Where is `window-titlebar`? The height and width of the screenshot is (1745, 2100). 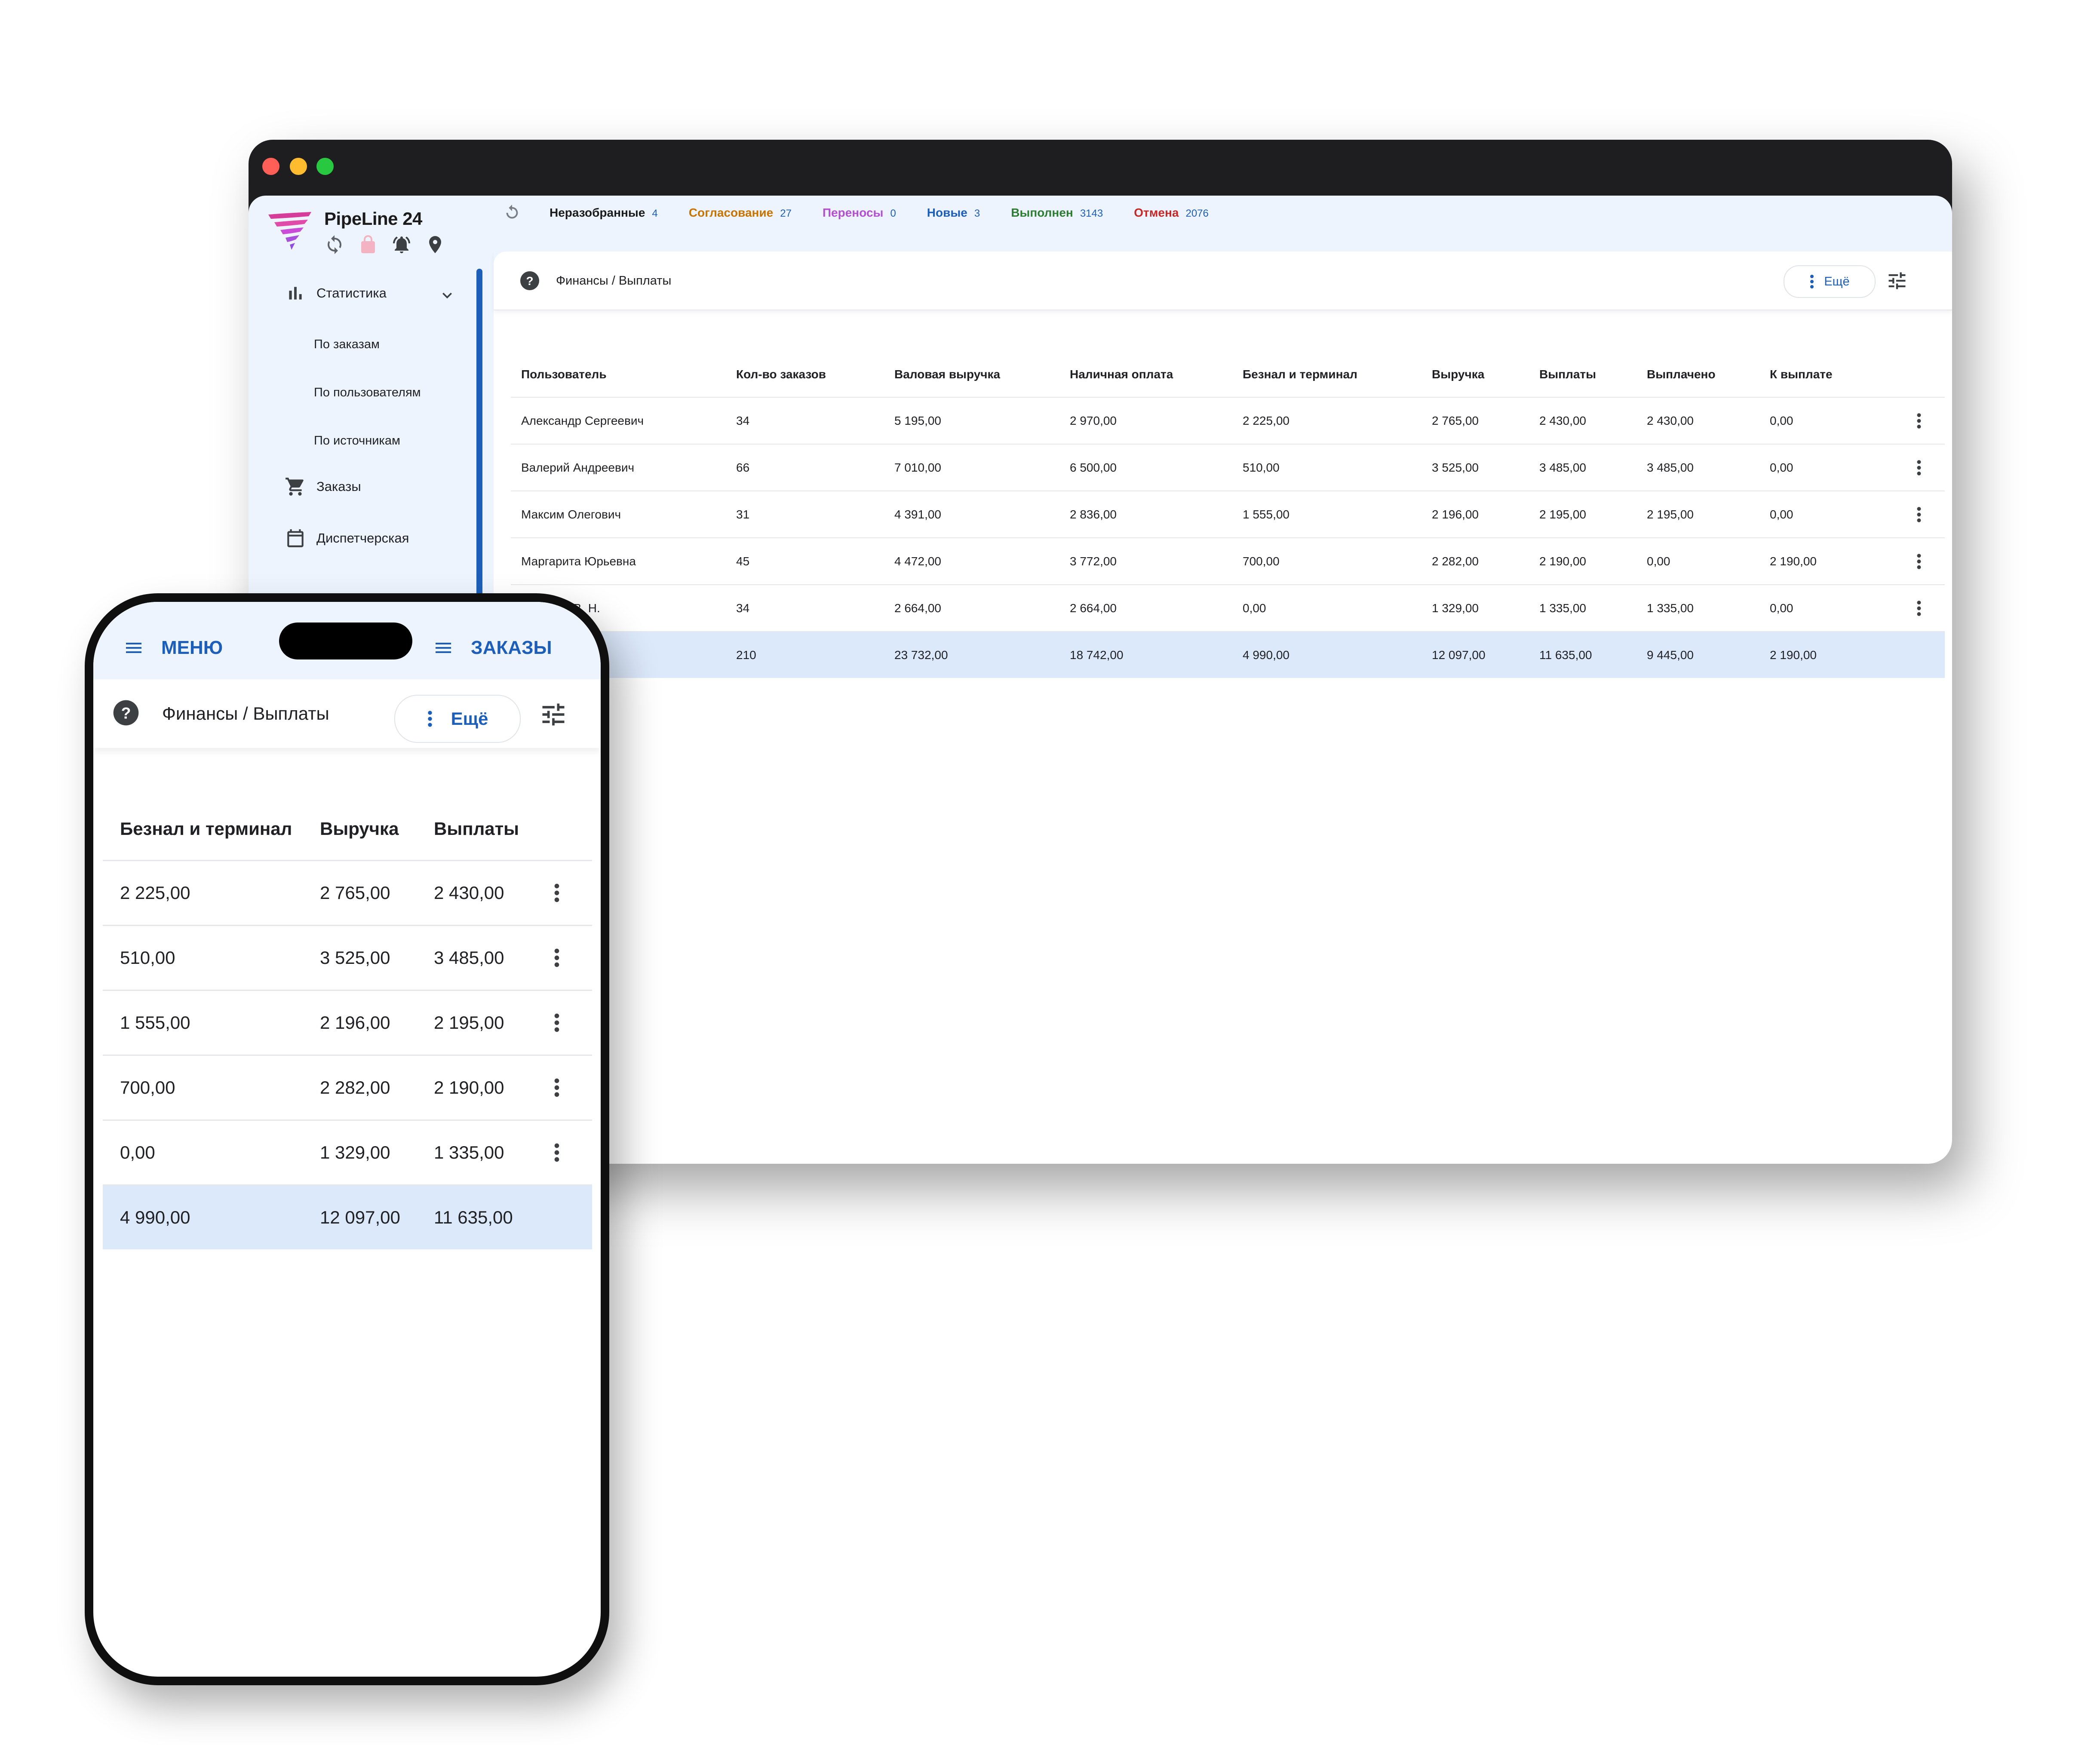 window-titlebar is located at coordinates (1100, 168).